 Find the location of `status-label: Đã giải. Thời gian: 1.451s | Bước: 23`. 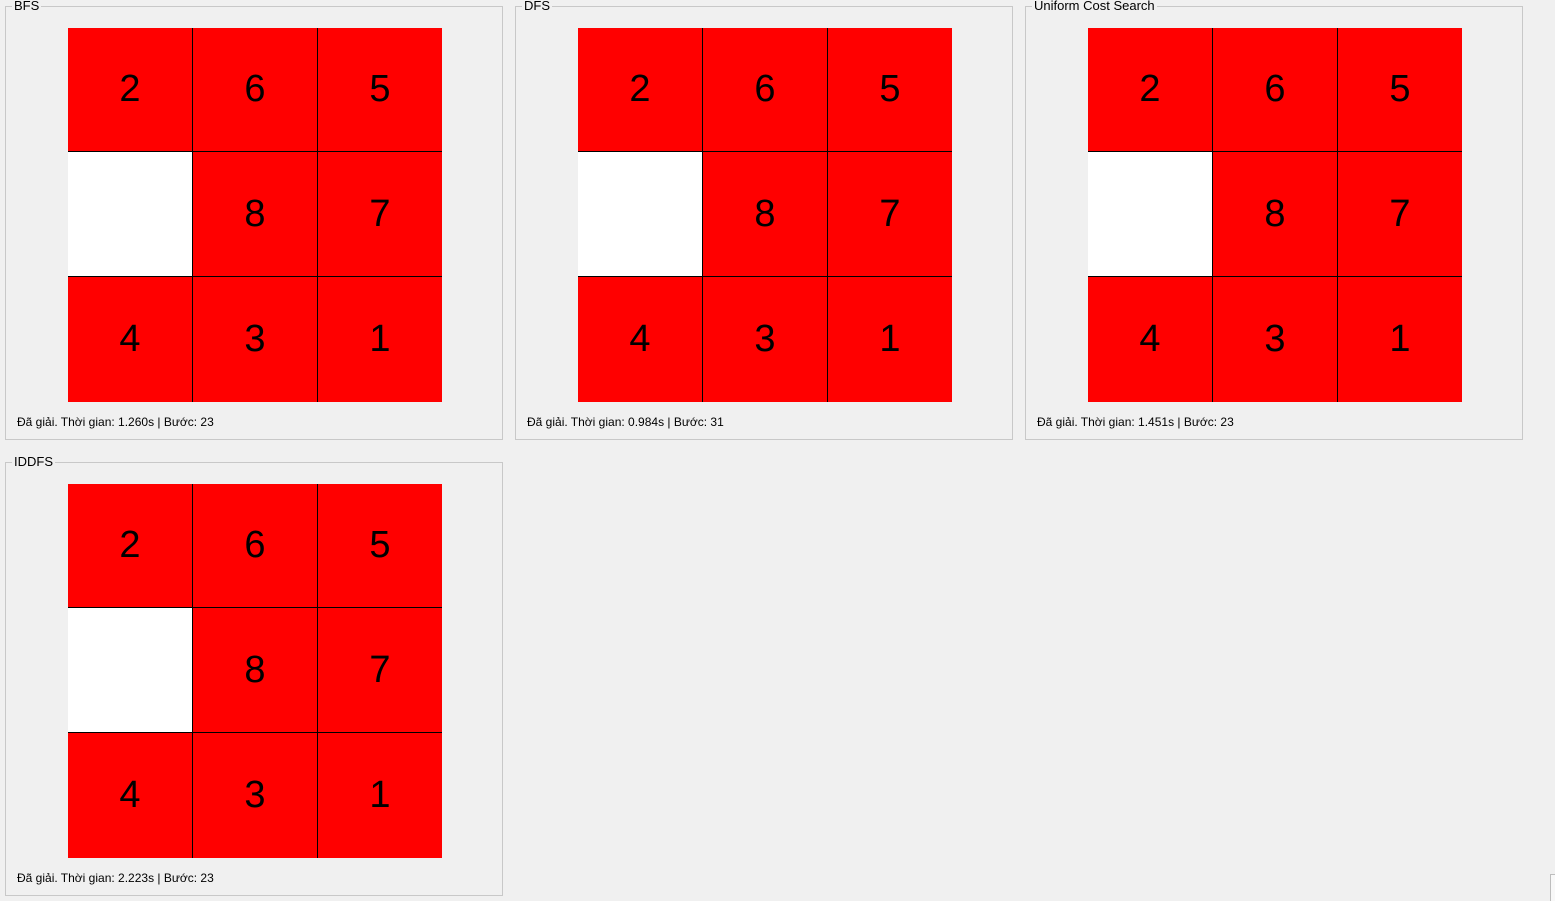

status-label: Đã giải. Thời gian: 1.451s | Bước: 23 is located at coordinates (1135, 422).